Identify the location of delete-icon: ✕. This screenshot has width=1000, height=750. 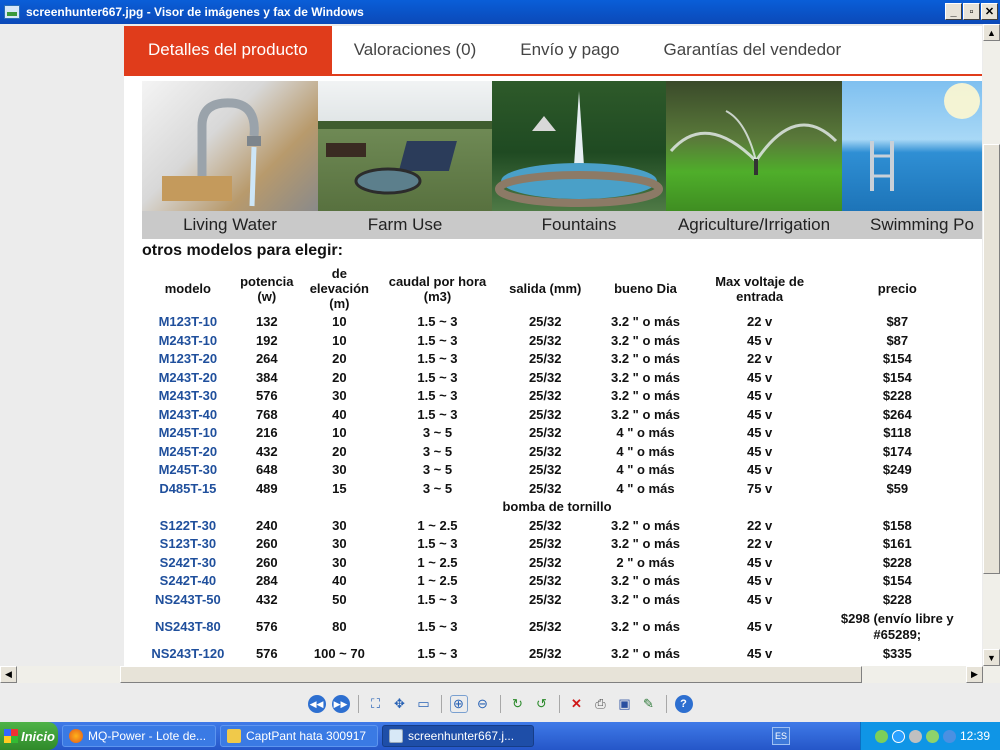
(577, 704).